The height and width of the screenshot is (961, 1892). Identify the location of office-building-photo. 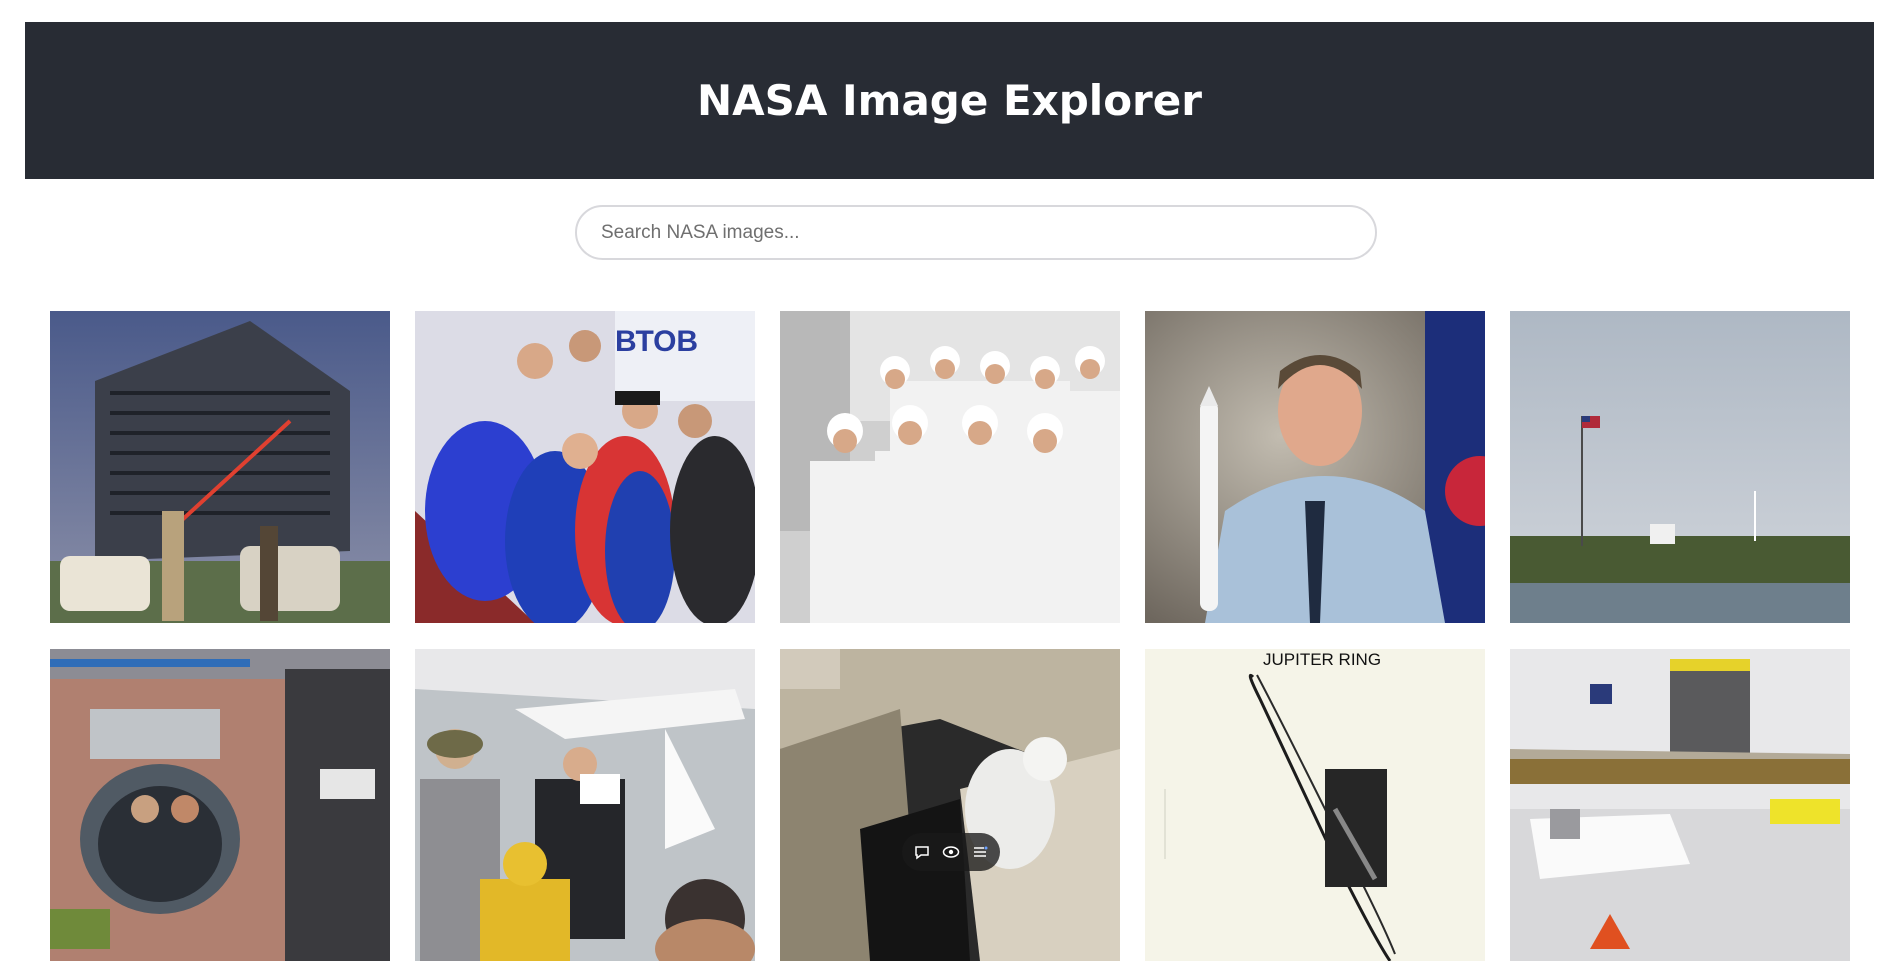
(220, 467).